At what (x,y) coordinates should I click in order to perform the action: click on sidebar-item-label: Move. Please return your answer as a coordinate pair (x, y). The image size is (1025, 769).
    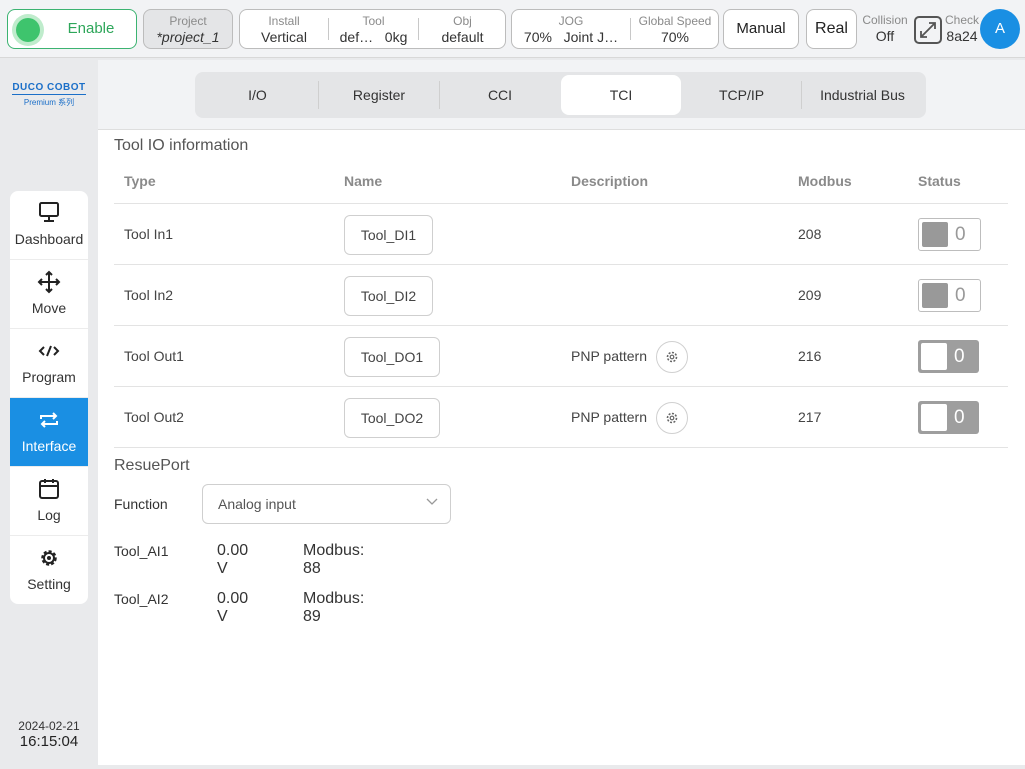
    Looking at the image, I should click on (49, 308).